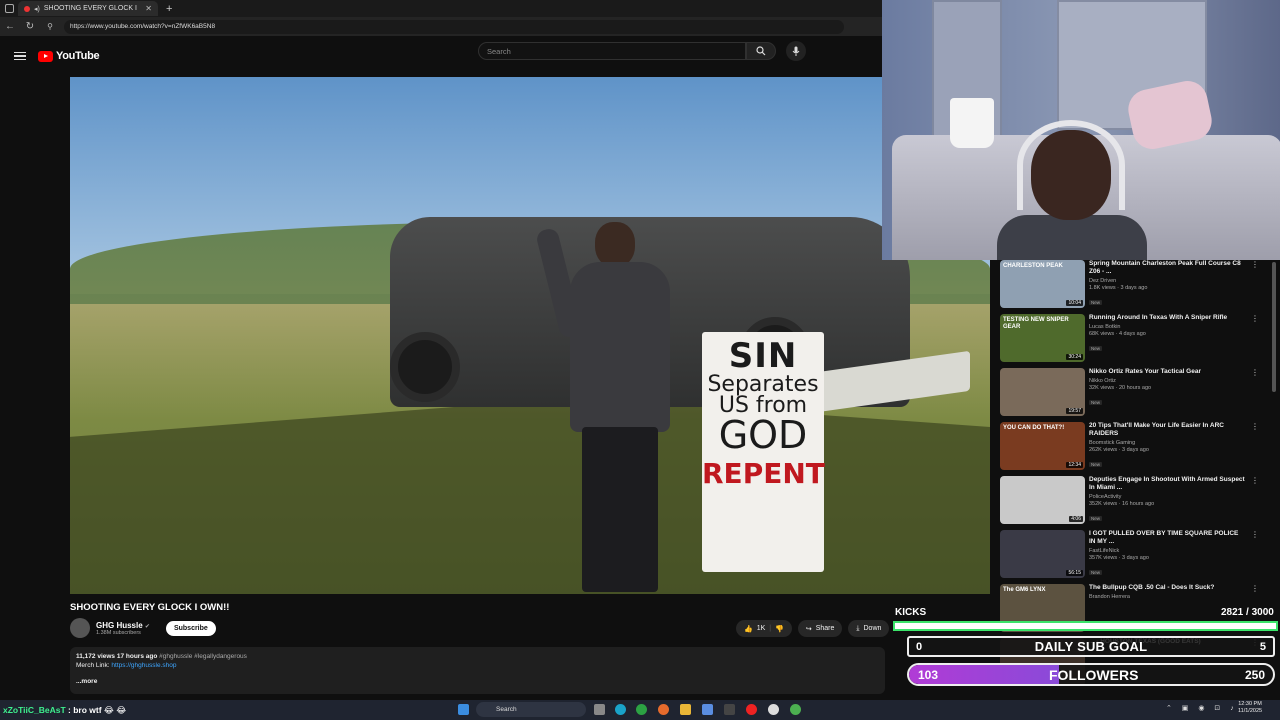  Describe the element at coordinates (685, 709) in the screenshot. I see `file-explorer-icon` at that location.